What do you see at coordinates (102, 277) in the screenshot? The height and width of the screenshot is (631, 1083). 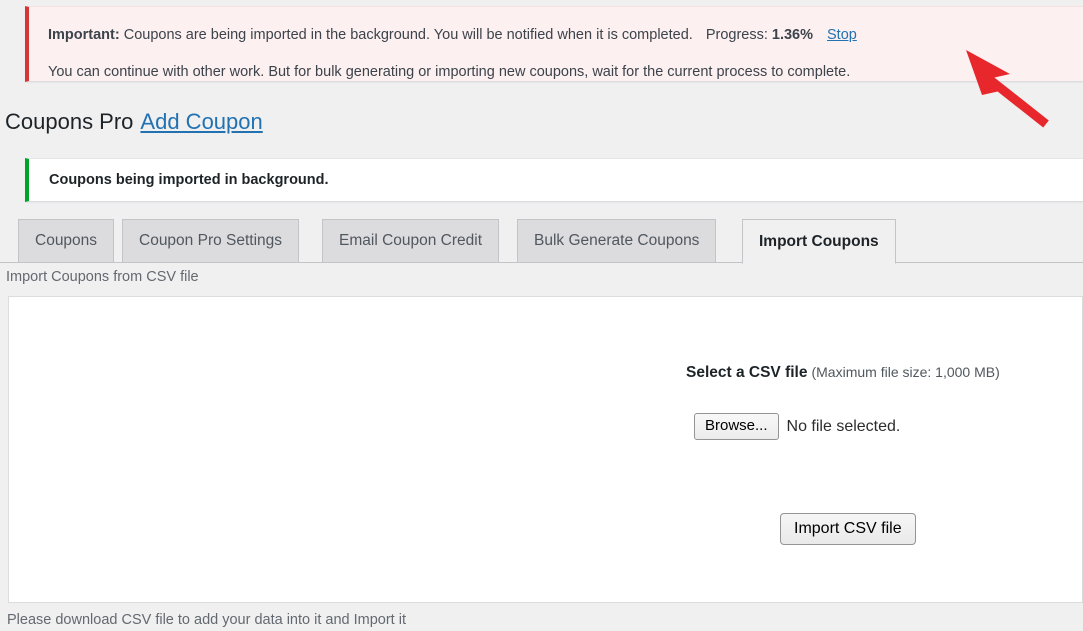 I see `import-panel-label: Import Coupons from CSV file` at bounding box center [102, 277].